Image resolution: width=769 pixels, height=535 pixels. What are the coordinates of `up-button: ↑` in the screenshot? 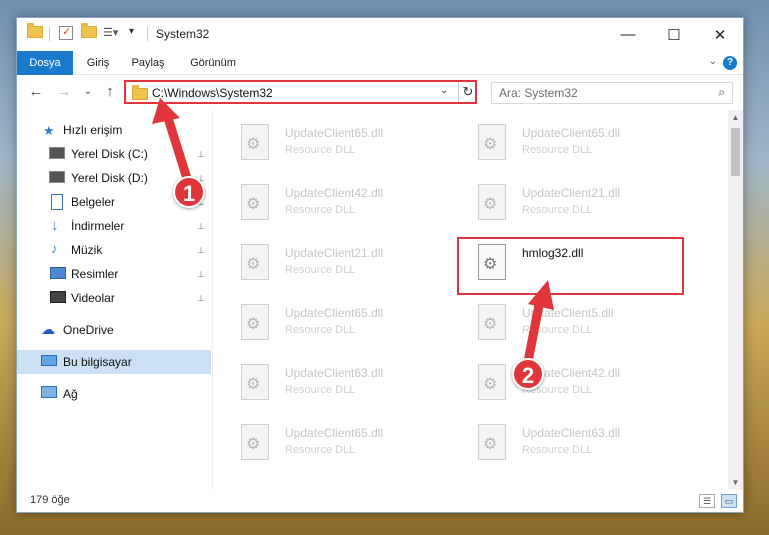 It's located at (110, 92).